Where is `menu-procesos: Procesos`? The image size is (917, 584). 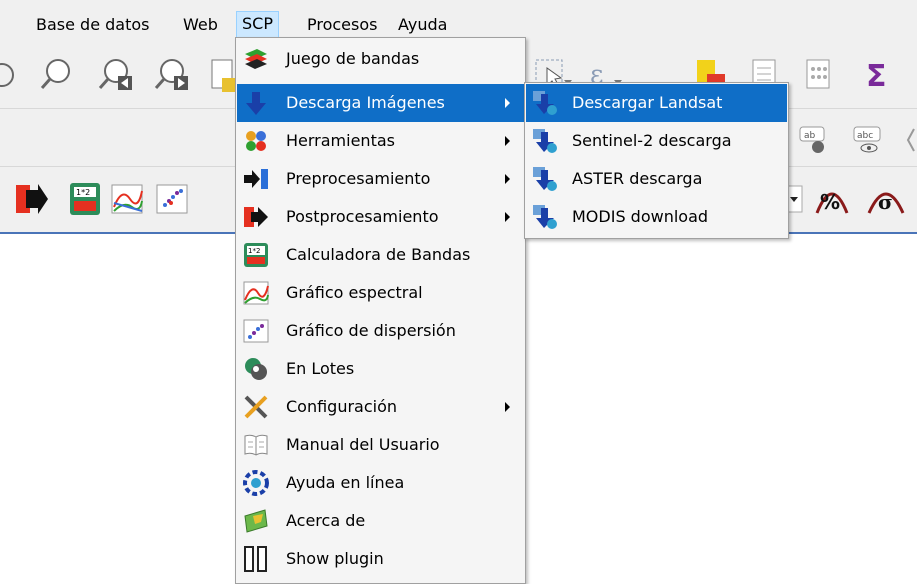 menu-procesos: Procesos is located at coordinates (342, 25).